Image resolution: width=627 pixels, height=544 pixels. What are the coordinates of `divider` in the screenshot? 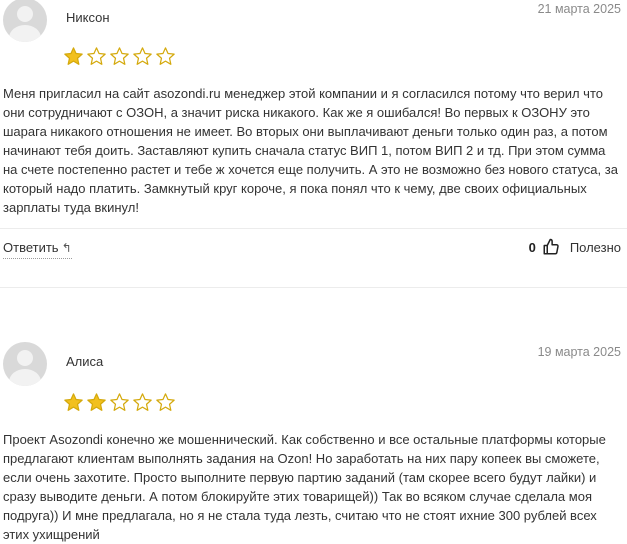 It's located at (313, 228).